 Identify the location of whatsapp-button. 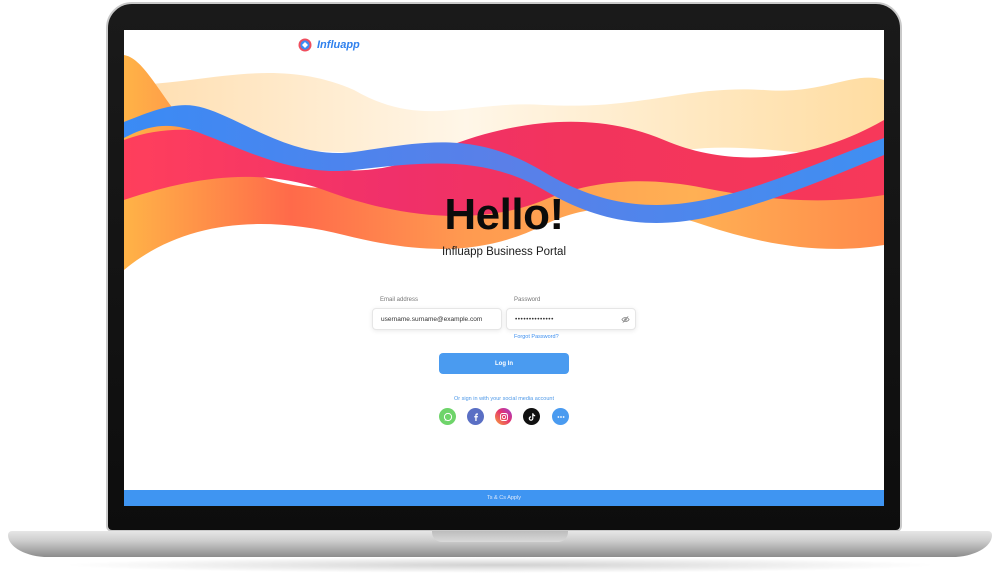
(447, 416).